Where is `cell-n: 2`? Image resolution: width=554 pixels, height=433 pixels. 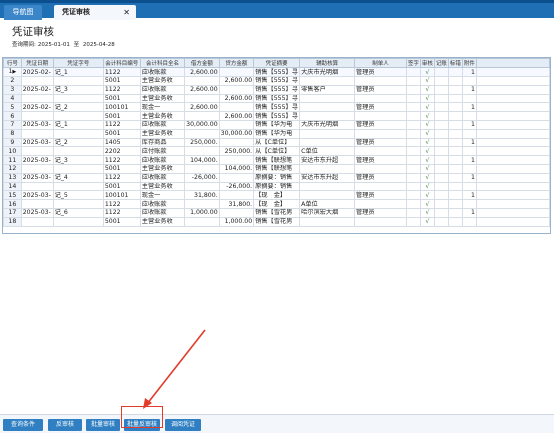
cell-n: 2 is located at coordinates (12, 81).